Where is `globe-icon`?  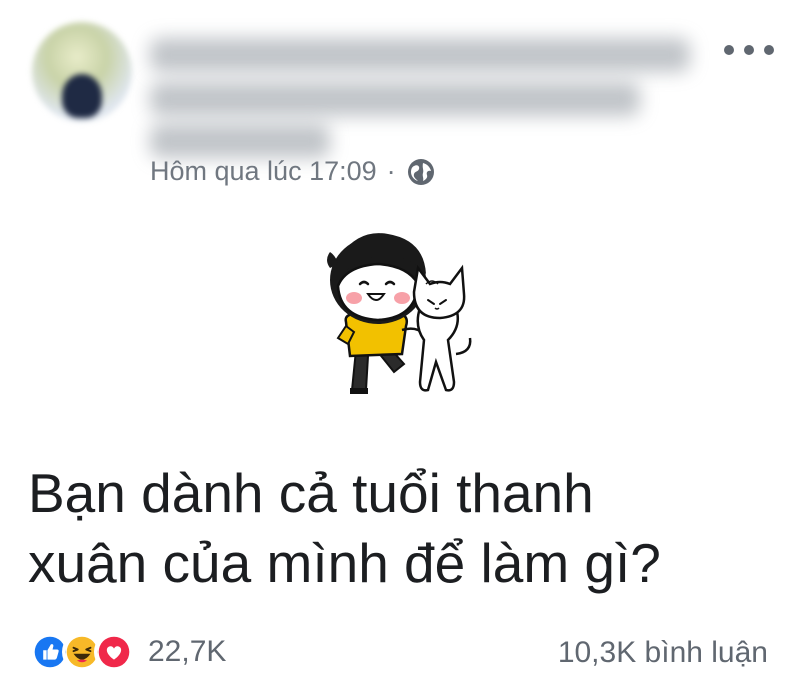 globe-icon is located at coordinates (421, 172).